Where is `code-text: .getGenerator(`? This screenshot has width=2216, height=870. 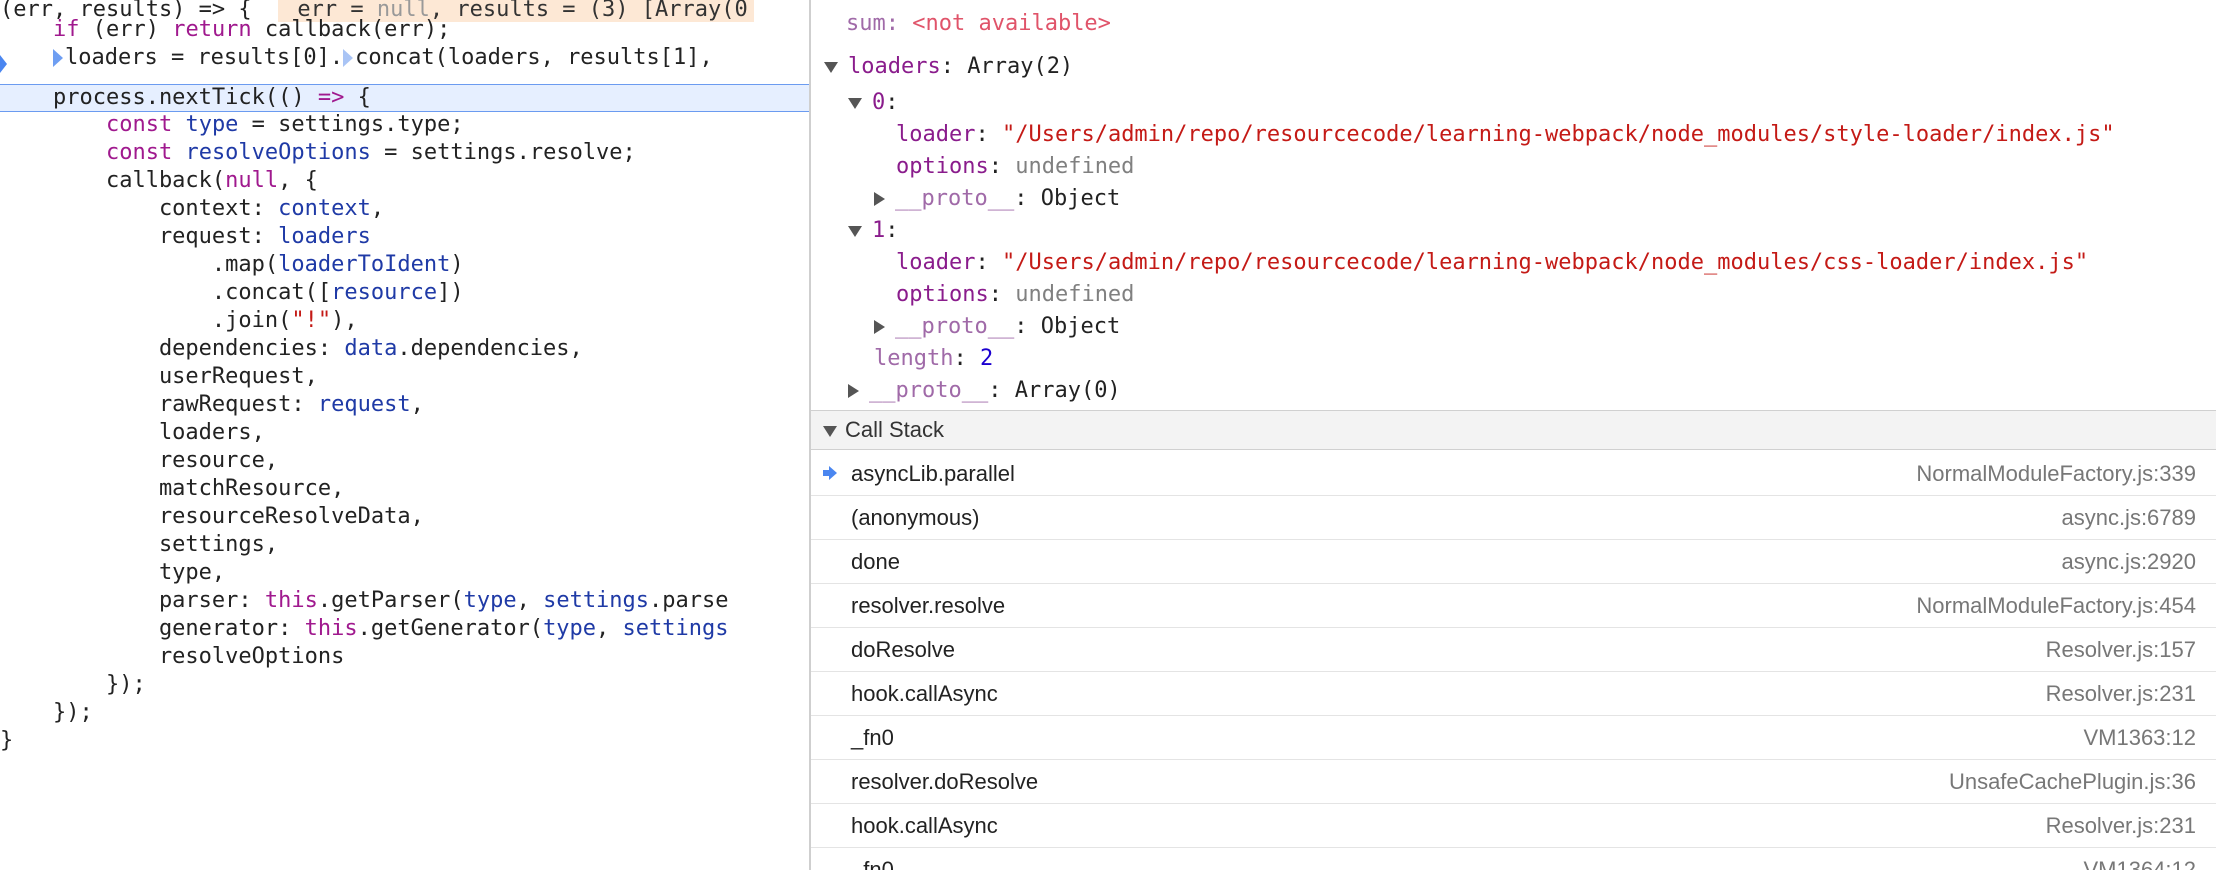
code-text: .getGenerator( is located at coordinates (450, 628).